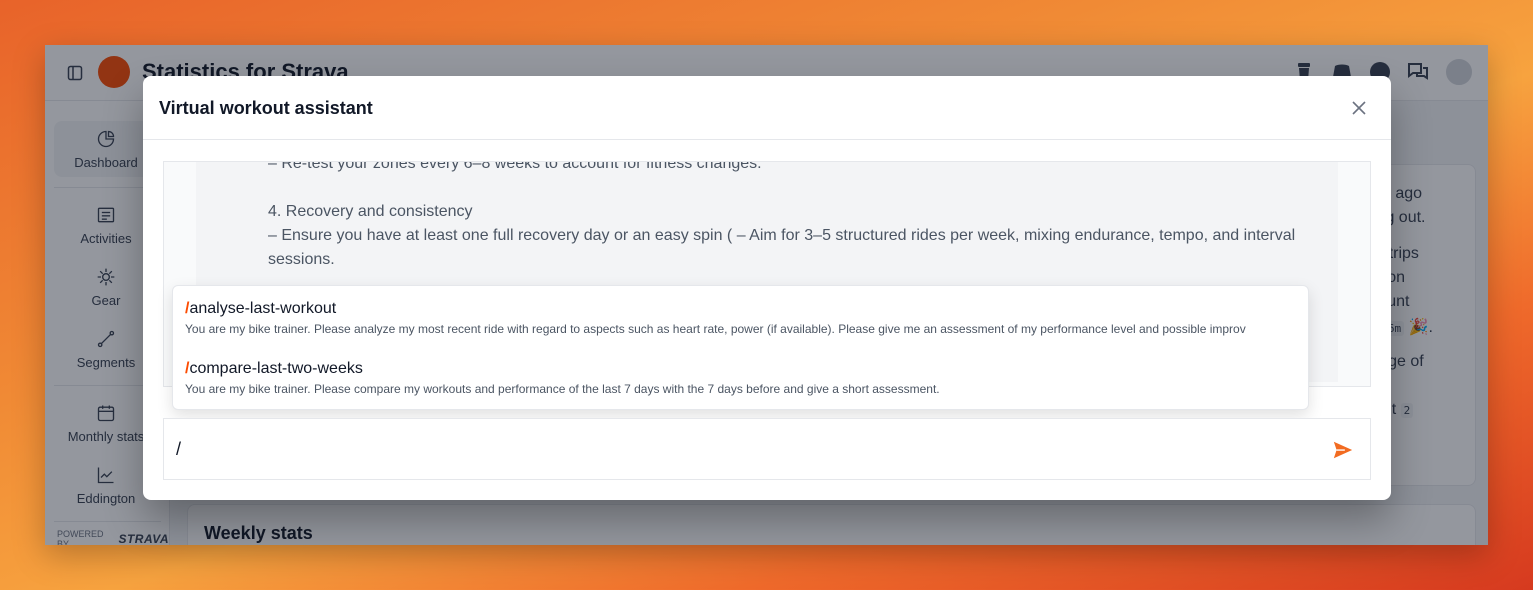 The image size is (1533, 590). I want to click on chat-input-area, so click(767, 449).